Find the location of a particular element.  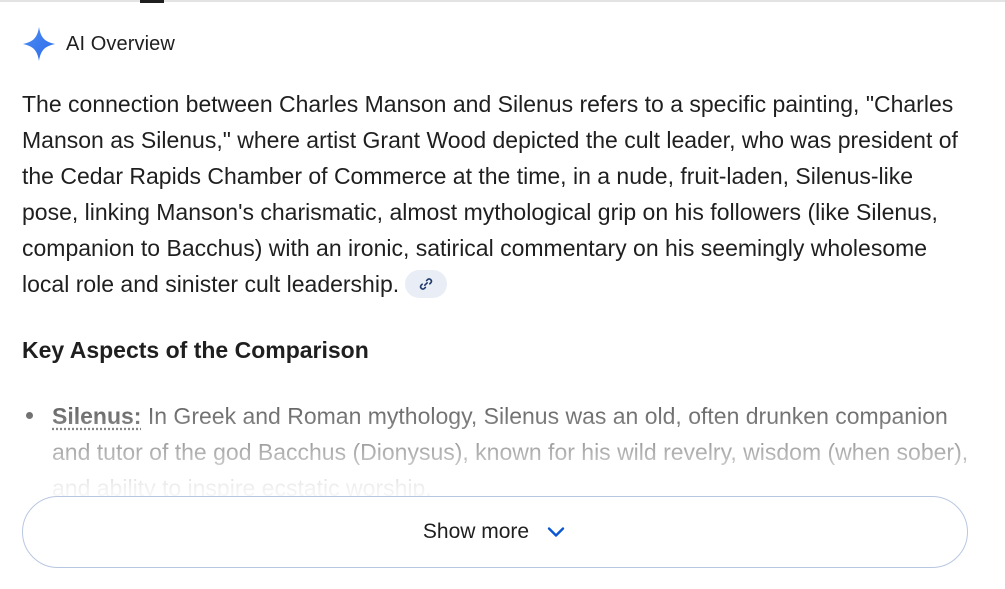

show-more-label: Show more is located at coordinates (476, 531).